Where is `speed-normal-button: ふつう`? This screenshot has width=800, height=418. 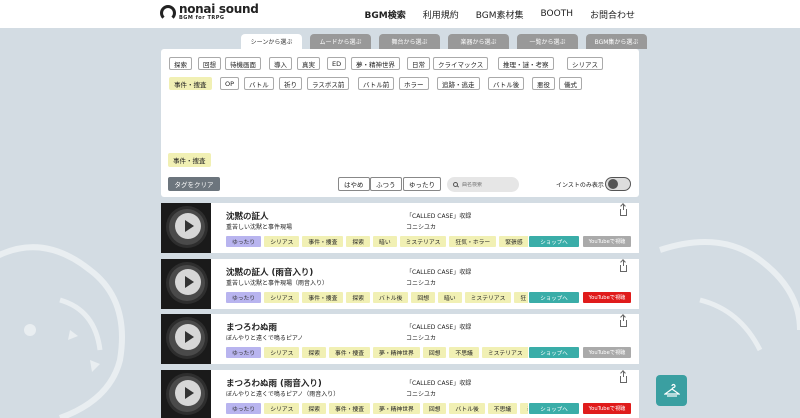 speed-normal-button: ふつう is located at coordinates (386, 184).